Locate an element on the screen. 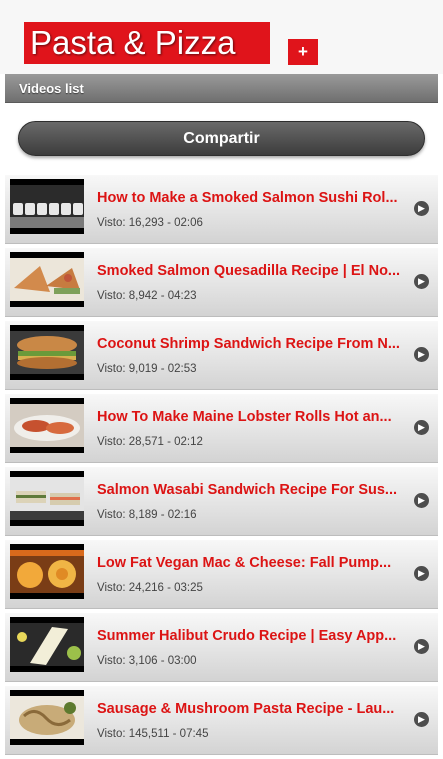 This screenshot has height=759, width=443. video-meta: Visto: 145,511 - 07:45 is located at coordinates (153, 734).